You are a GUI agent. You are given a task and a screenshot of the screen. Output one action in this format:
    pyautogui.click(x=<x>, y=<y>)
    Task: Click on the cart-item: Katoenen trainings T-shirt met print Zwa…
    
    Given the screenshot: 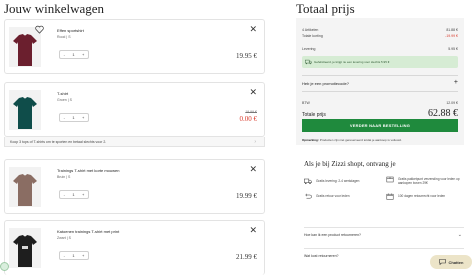 What is the action you would take?
    pyautogui.click(x=134, y=247)
    